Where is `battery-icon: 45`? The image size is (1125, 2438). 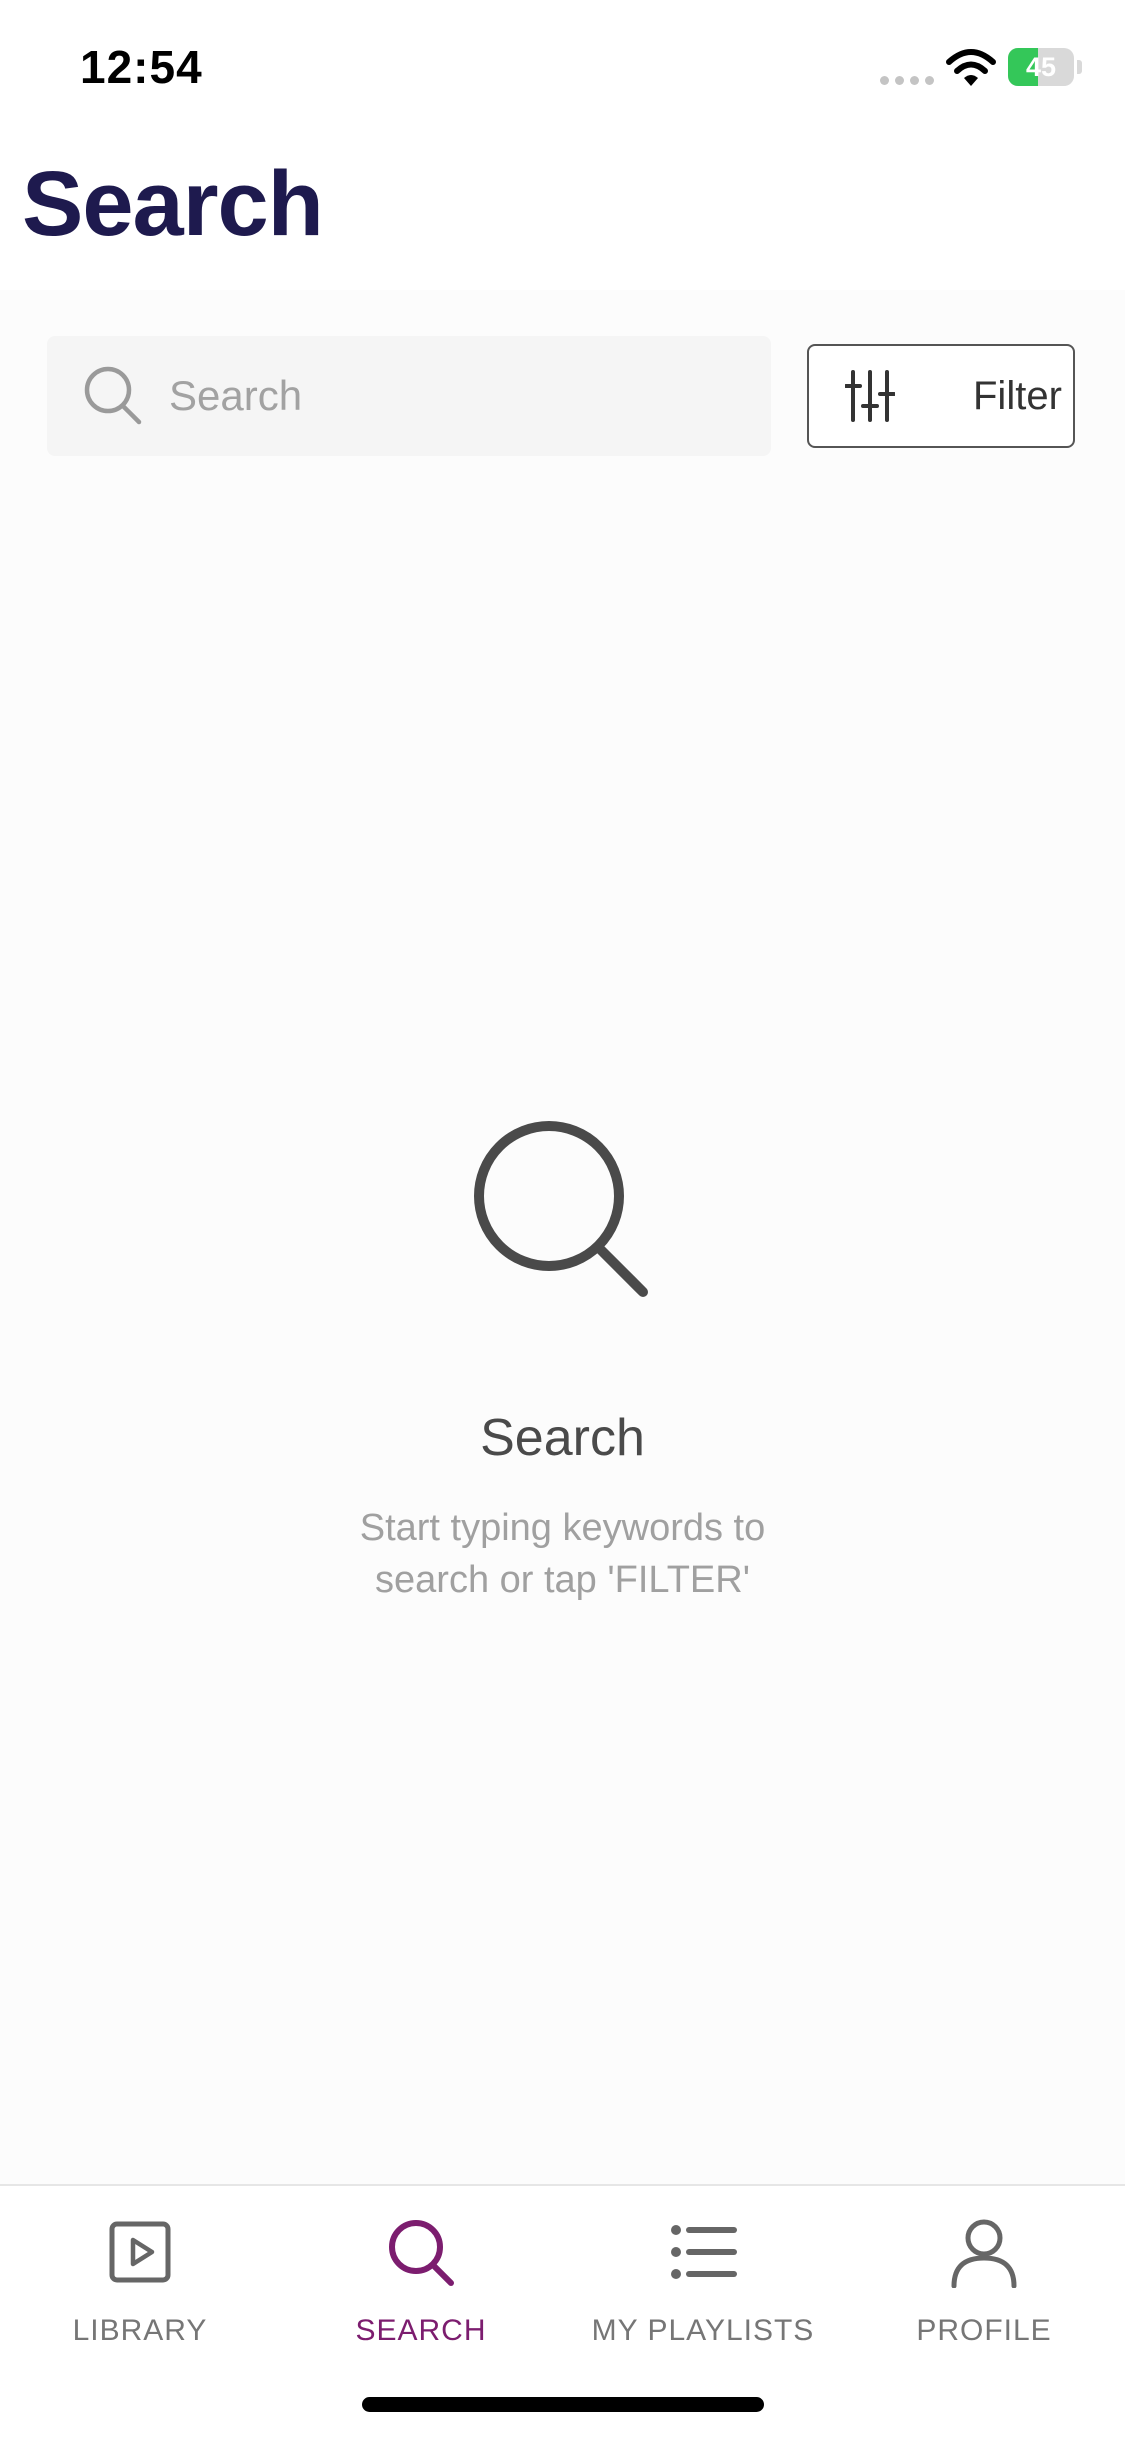 battery-icon: 45 is located at coordinates (1041, 67).